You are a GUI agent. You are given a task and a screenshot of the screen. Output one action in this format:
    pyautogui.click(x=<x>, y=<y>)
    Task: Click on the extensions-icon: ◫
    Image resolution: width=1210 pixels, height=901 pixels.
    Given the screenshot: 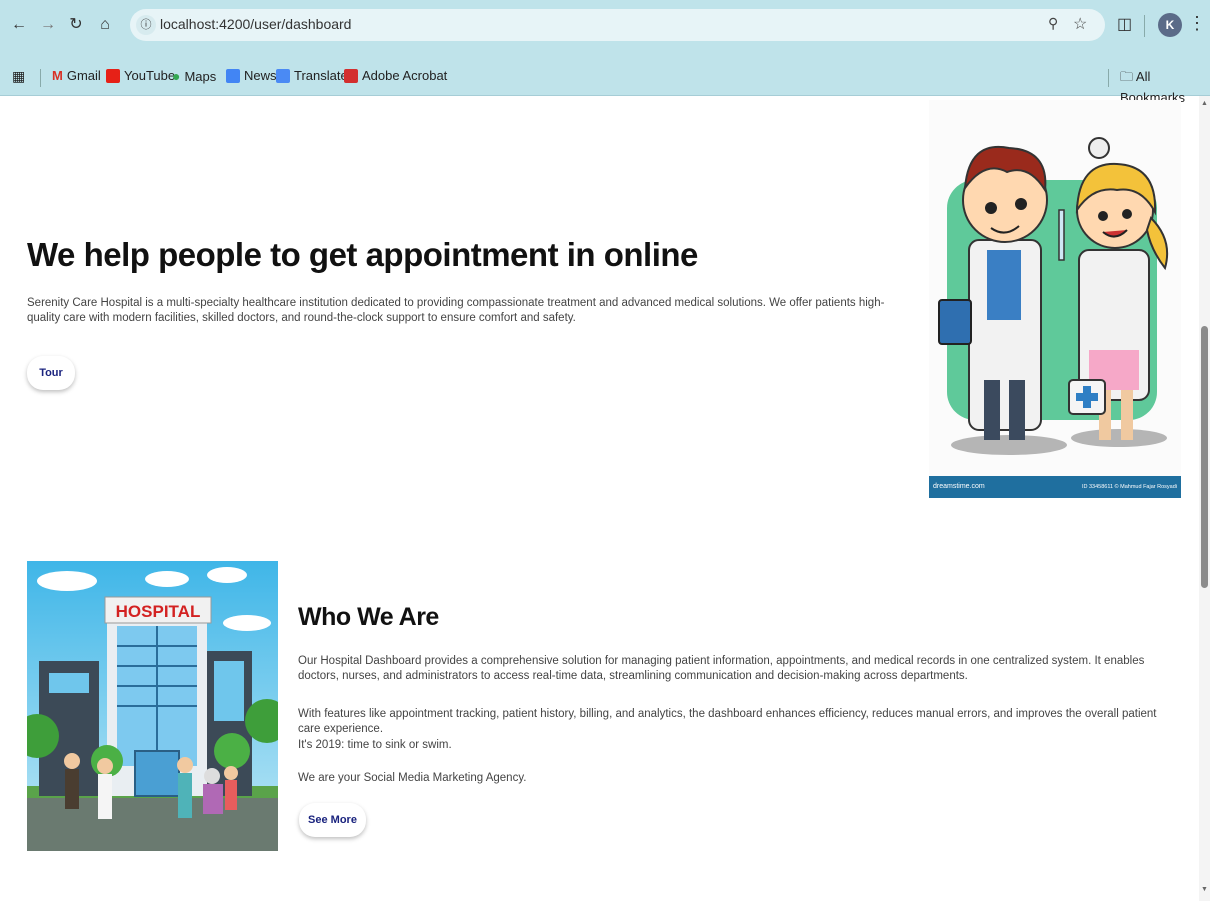 What is the action you would take?
    pyautogui.click(x=1124, y=24)
    